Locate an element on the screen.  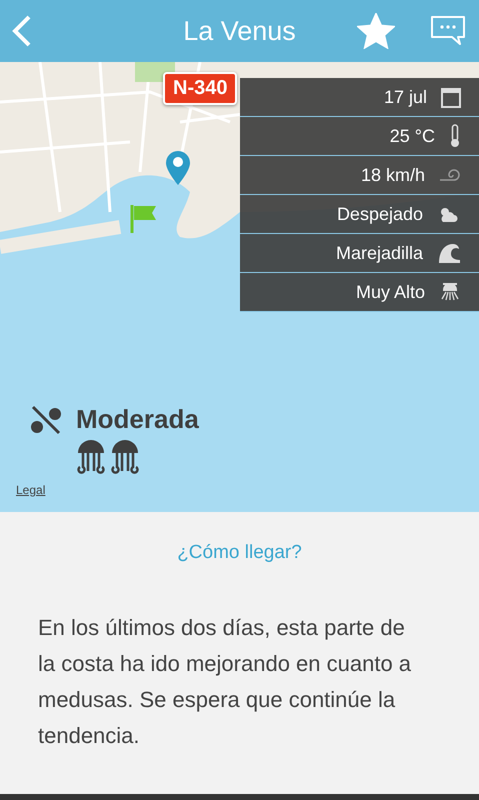
no-swimming-icon is located at coordinates (46, 419).